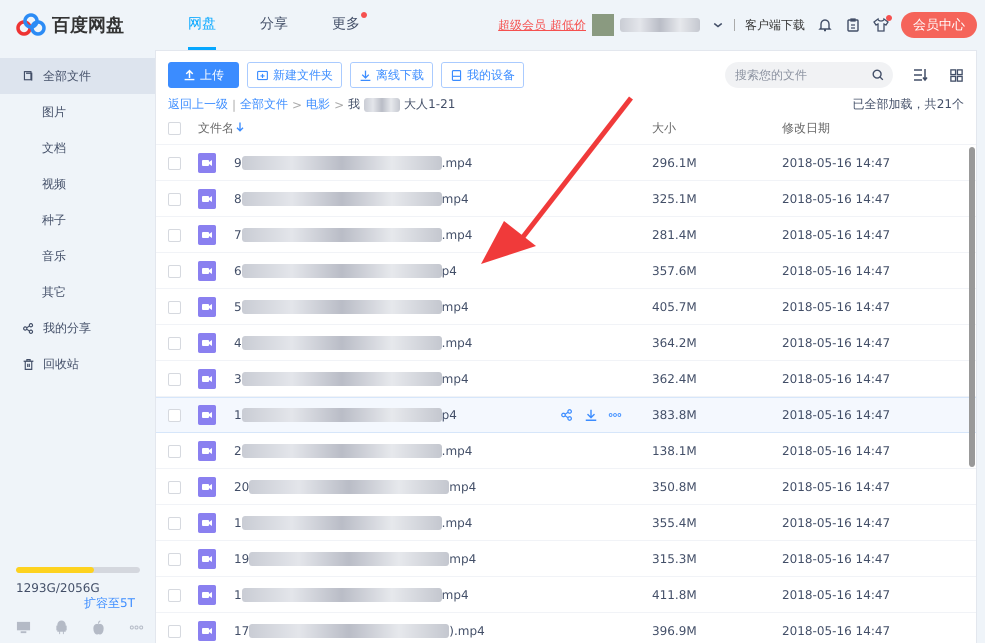 The height and width of the screenshot is (643, 985). Describe the element at coordinates (77, 148) in the screenshot. I see `sidebar-item: 文档` at that location.